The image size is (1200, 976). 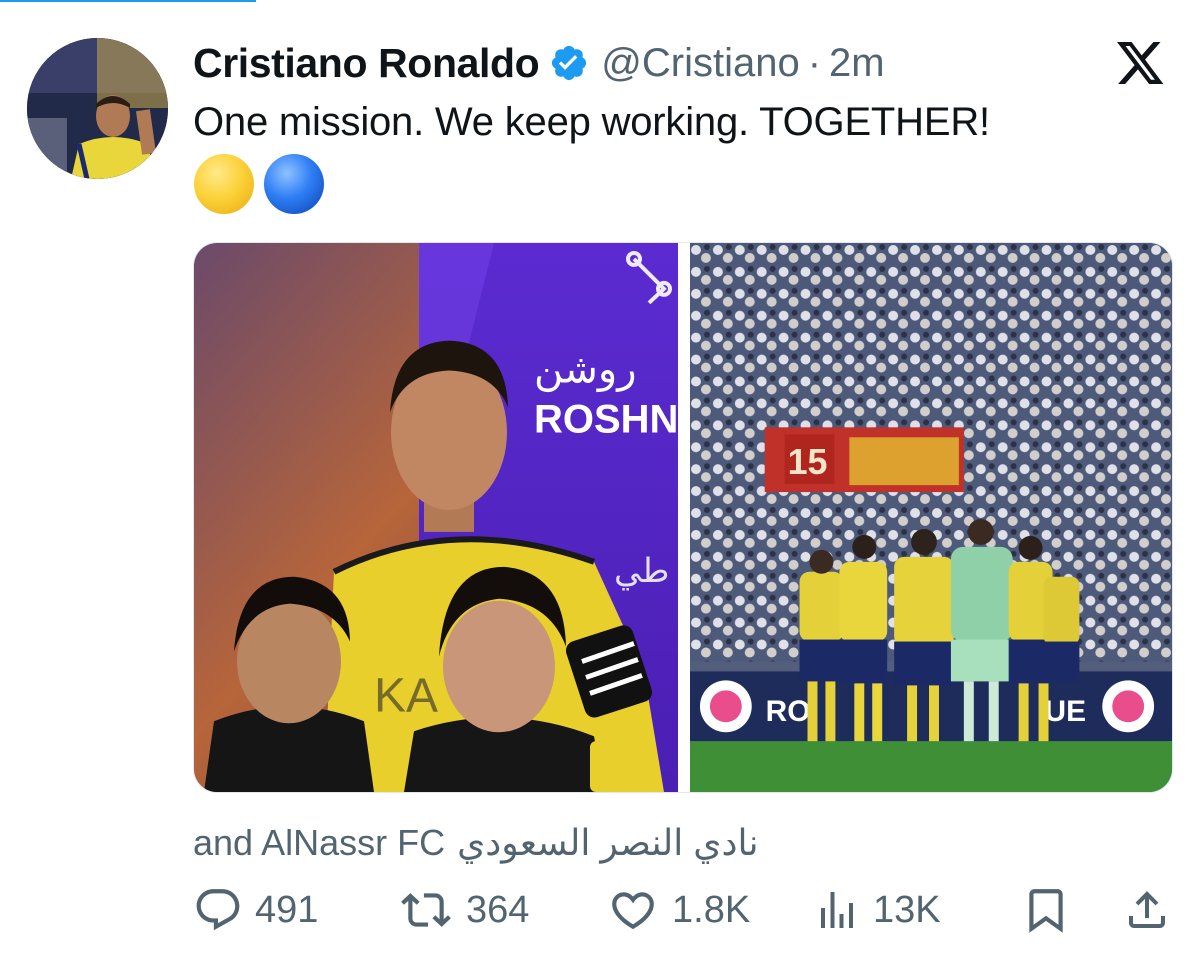 I want to click on top-accent-bar, so click(x=128, y=1).